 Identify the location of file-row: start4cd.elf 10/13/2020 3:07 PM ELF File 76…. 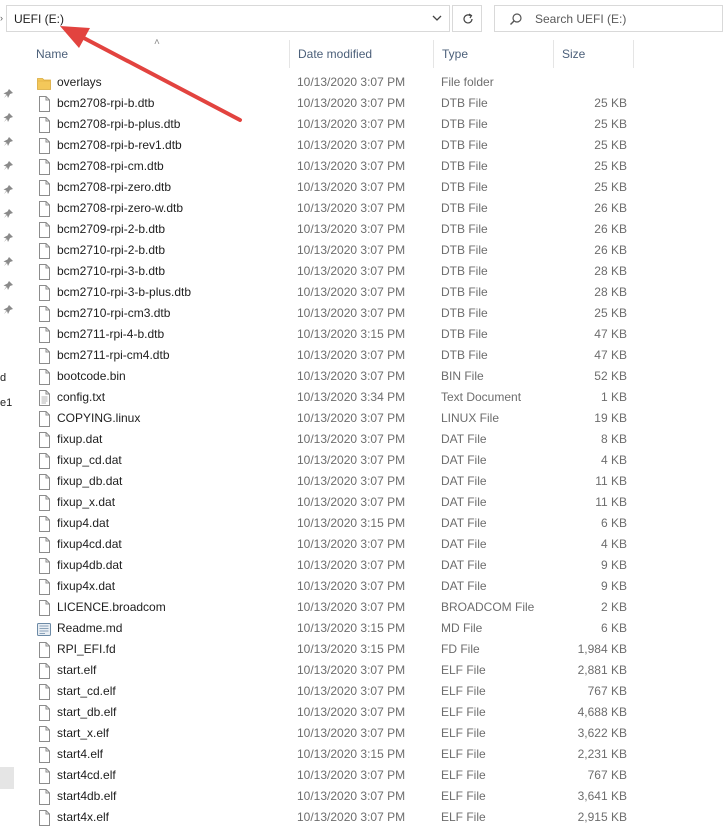
(375, 775).